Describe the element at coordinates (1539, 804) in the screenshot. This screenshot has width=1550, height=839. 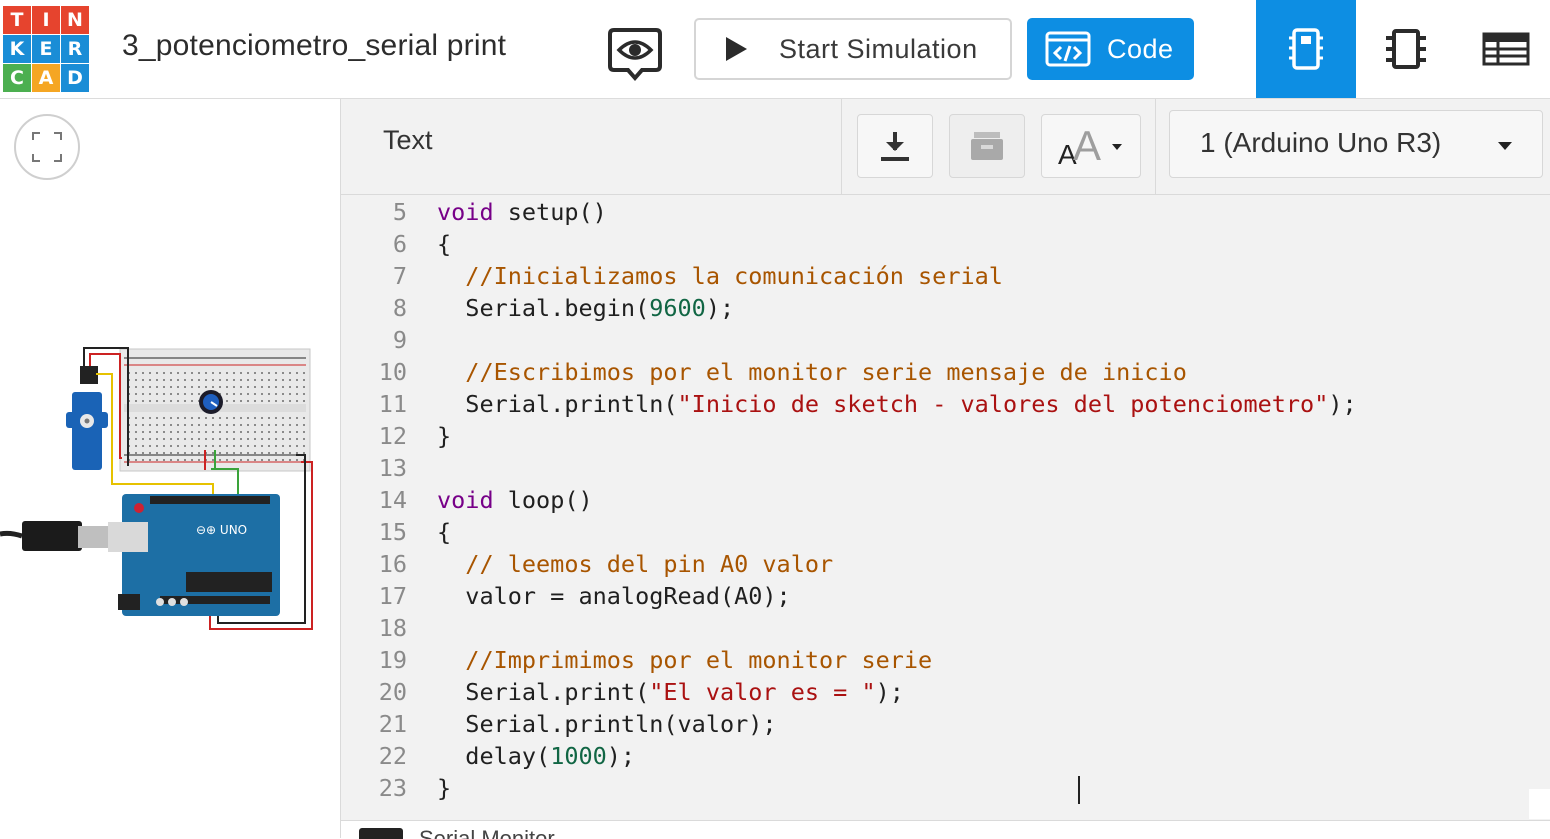
I see `scrollbar-corner` at that location.